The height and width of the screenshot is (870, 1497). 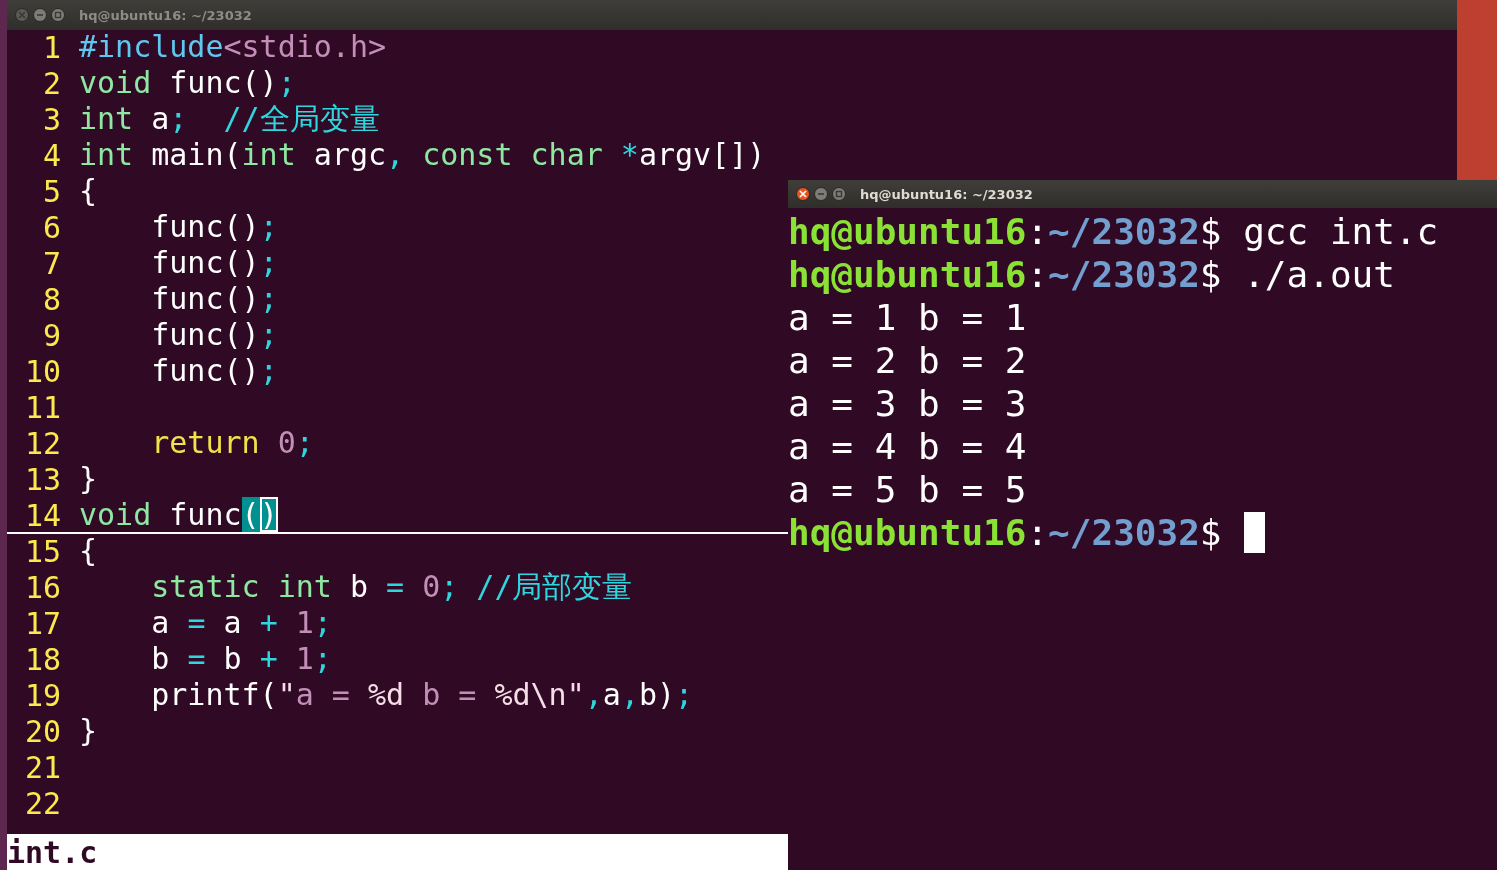 What do you see at coordinates (51, 299) in the screenshot?
I see `line-number: 8` at bounding box center [51, 299].